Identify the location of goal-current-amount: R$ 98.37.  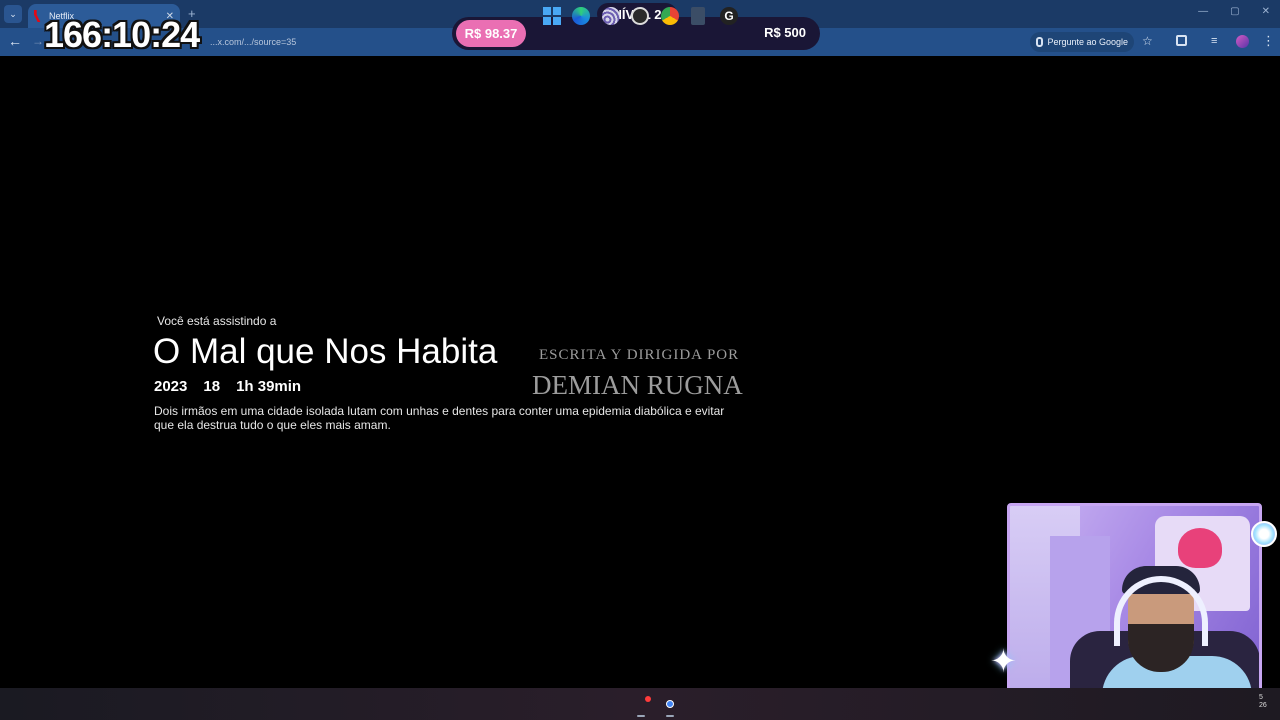
(491, 33).